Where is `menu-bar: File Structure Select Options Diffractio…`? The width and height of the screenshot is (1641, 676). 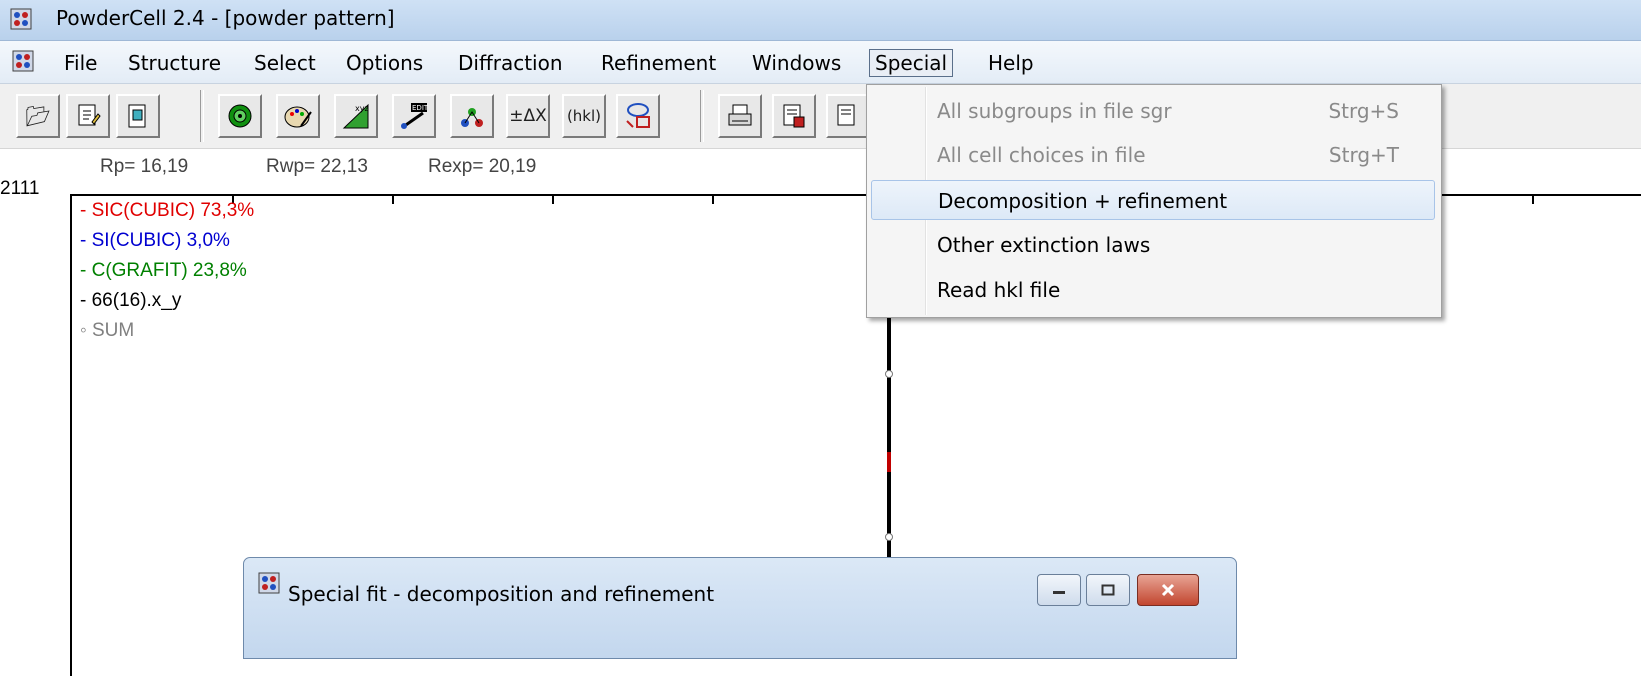
menu-bar: File Structure Select Options Diffractio… is located at coordinates (820, 62).